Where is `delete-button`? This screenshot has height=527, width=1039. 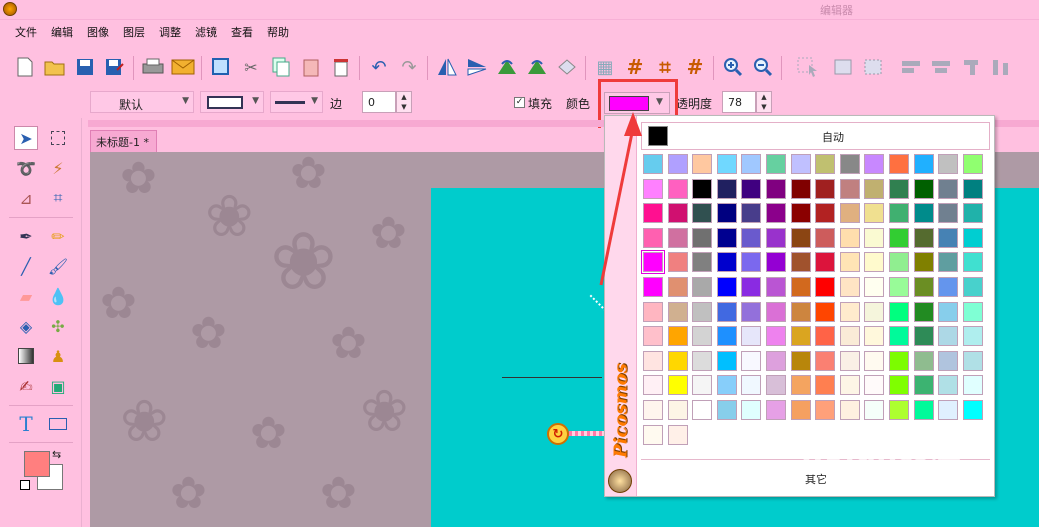 delete-button is located at coordinates (341, 67).